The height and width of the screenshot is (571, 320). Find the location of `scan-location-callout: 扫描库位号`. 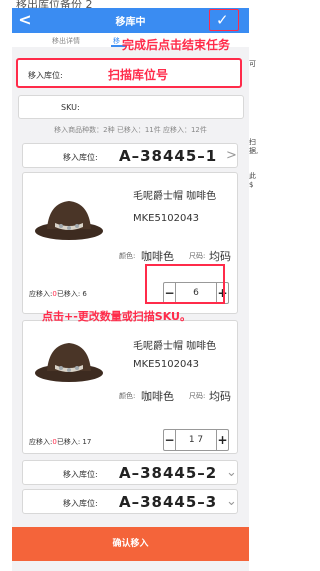

scan-location-callout: 扫描库位号 is located at coordinates (138, 75).